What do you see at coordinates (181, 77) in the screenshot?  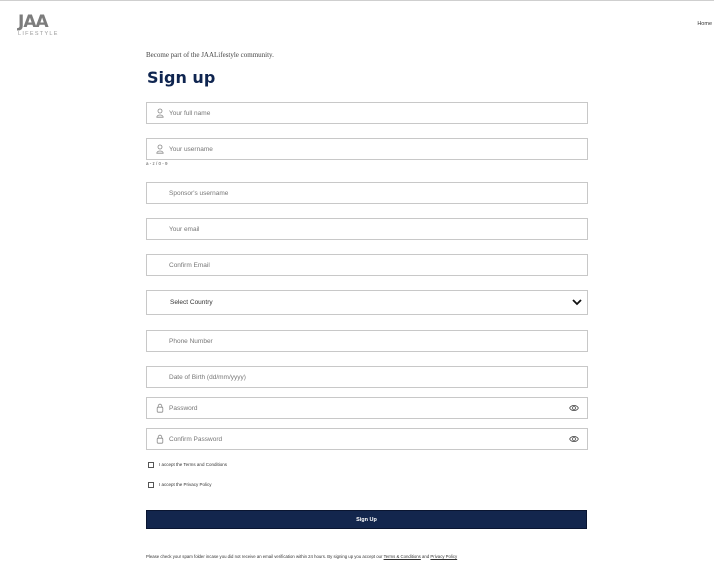 I see `page-title: Sign up` at bounding box center [181, 77].